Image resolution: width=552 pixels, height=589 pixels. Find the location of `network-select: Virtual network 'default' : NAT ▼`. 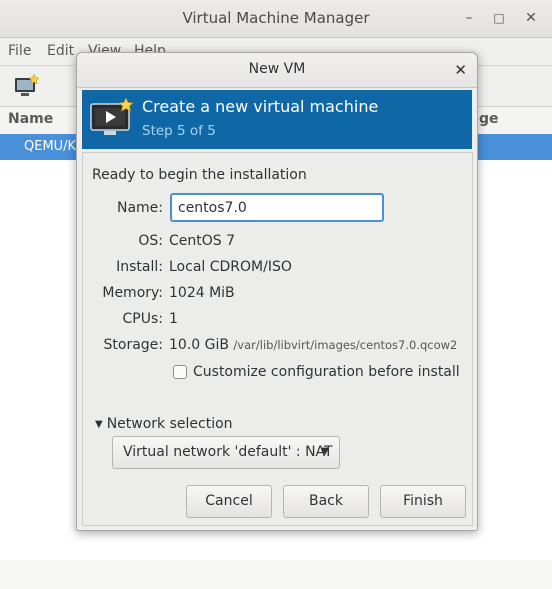

network-select: Virtual network 'default' : NAT ▼ is located at coordinates (226, 452).